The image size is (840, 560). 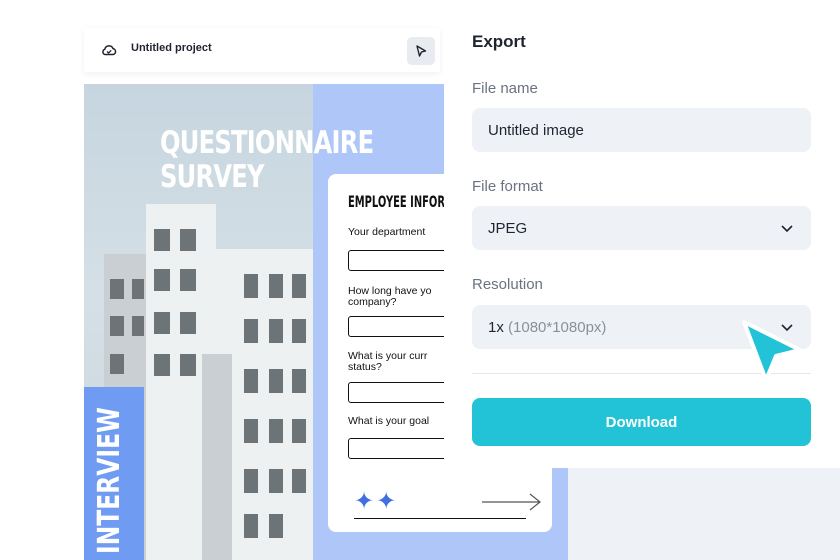 What do you see at coordinates (388, 361) in the screenshot?
I see `form-question: What is your curr status?` at bounding box center [388, 361].